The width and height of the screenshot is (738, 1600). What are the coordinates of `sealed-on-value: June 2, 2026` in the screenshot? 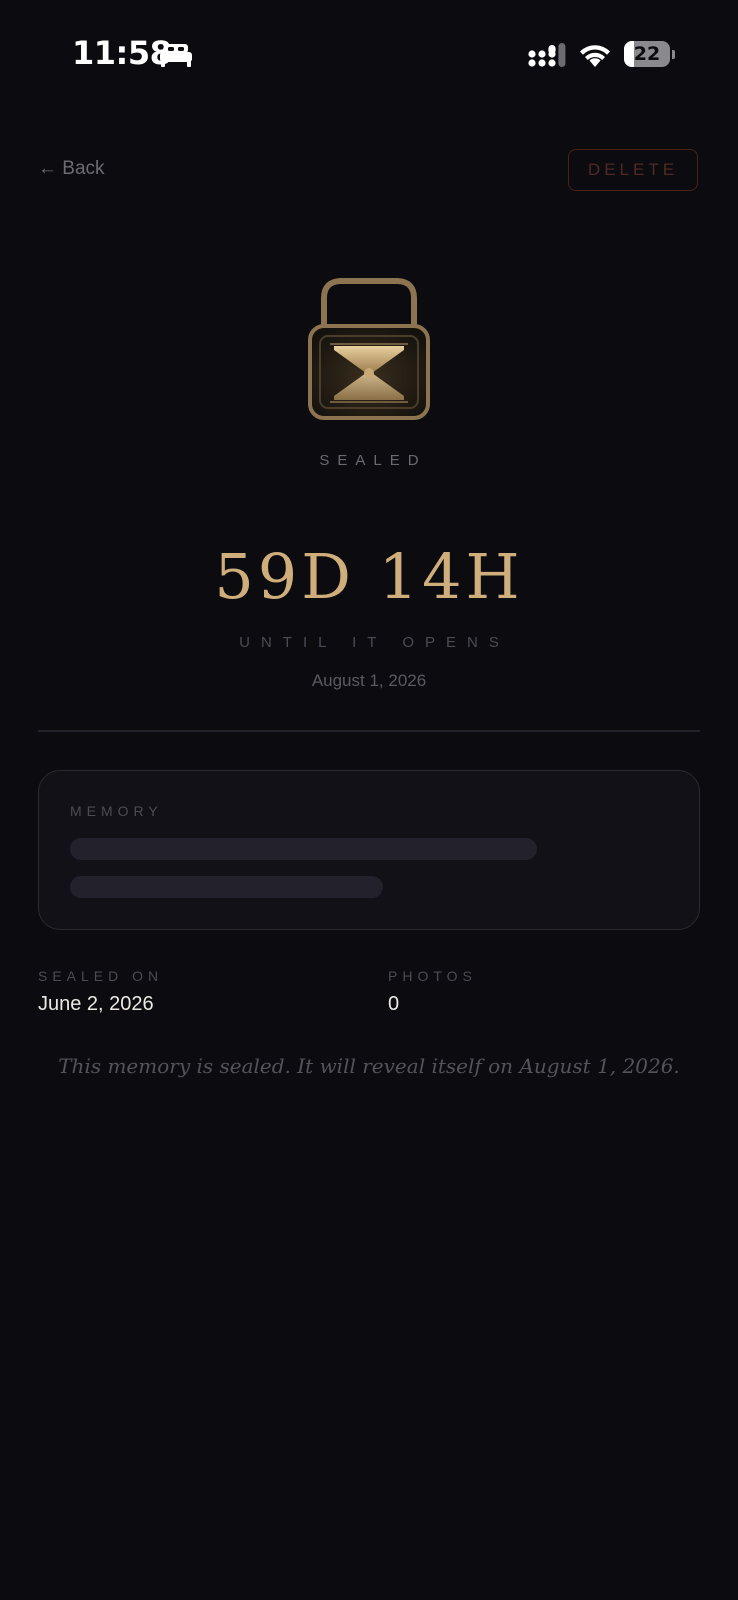 It's located at (96, 1004).